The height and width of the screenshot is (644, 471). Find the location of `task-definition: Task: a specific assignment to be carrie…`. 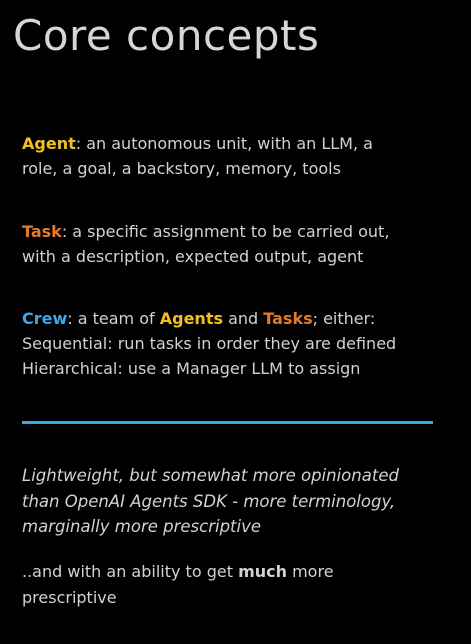

task-definition: Task: a specific assignment to be carrie… is located at coordinates (242, 244).